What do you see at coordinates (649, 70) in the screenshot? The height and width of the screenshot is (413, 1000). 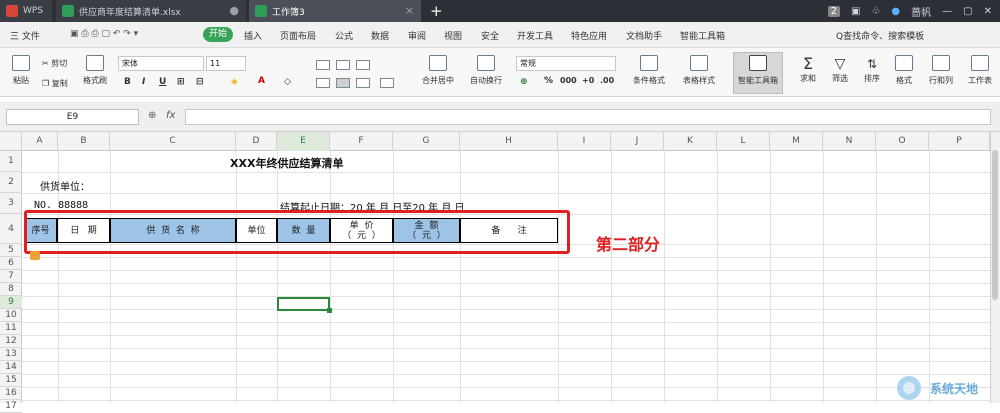 I see `conditional-format-button: 条件格式` at bounding box center [649, 70].